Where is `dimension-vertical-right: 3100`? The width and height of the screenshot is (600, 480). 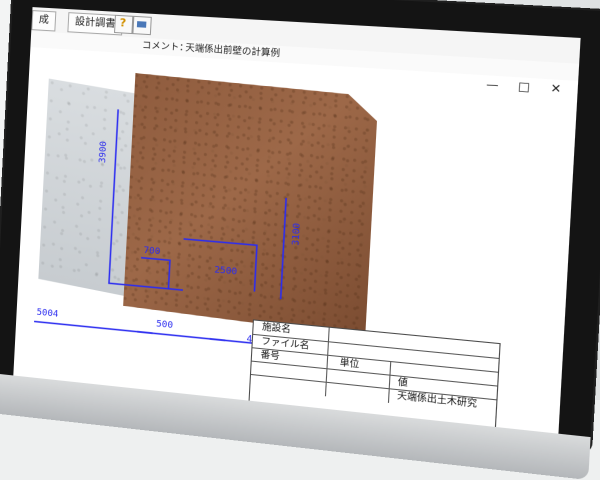
dimension-vertical-right: 3100 is located at coordinates (297, 234).